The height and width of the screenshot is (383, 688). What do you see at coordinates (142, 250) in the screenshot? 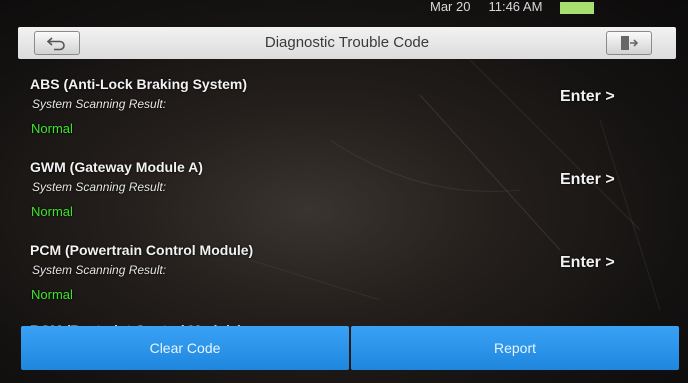
I see `system-name: PCM (Powertrain Control Module)` at bounding box center [142, 250].